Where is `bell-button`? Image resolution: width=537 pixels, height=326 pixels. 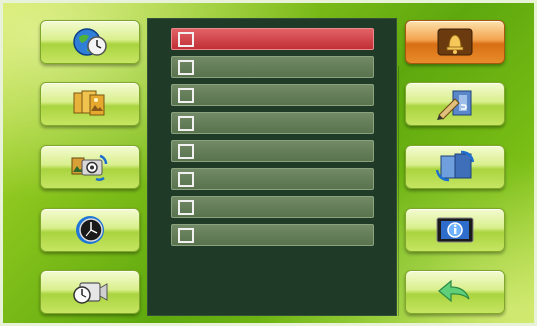 bell-button is located at coordinates (455, 42).